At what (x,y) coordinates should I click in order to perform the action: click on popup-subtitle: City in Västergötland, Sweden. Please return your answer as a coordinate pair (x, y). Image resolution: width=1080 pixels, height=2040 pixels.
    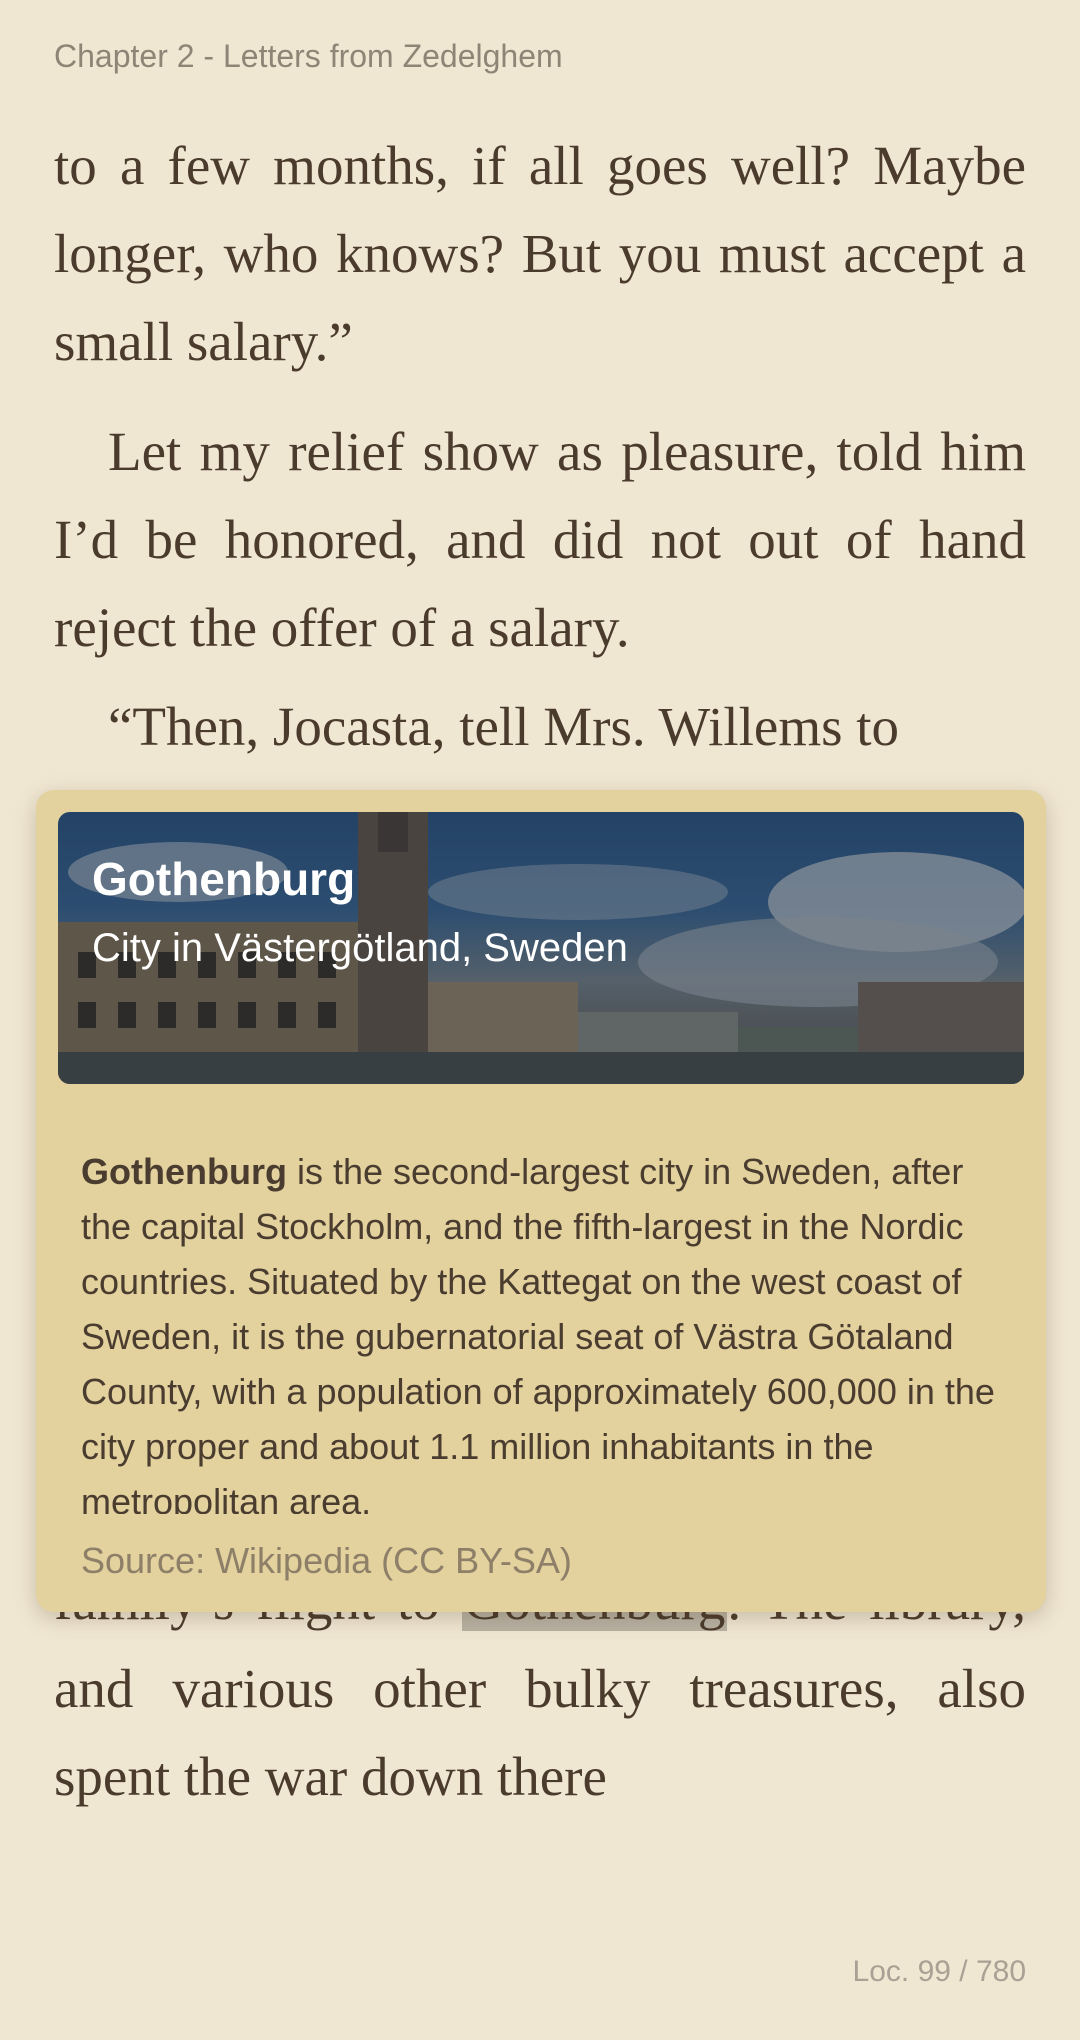
    Looking at the image, I should click on (360, 948).